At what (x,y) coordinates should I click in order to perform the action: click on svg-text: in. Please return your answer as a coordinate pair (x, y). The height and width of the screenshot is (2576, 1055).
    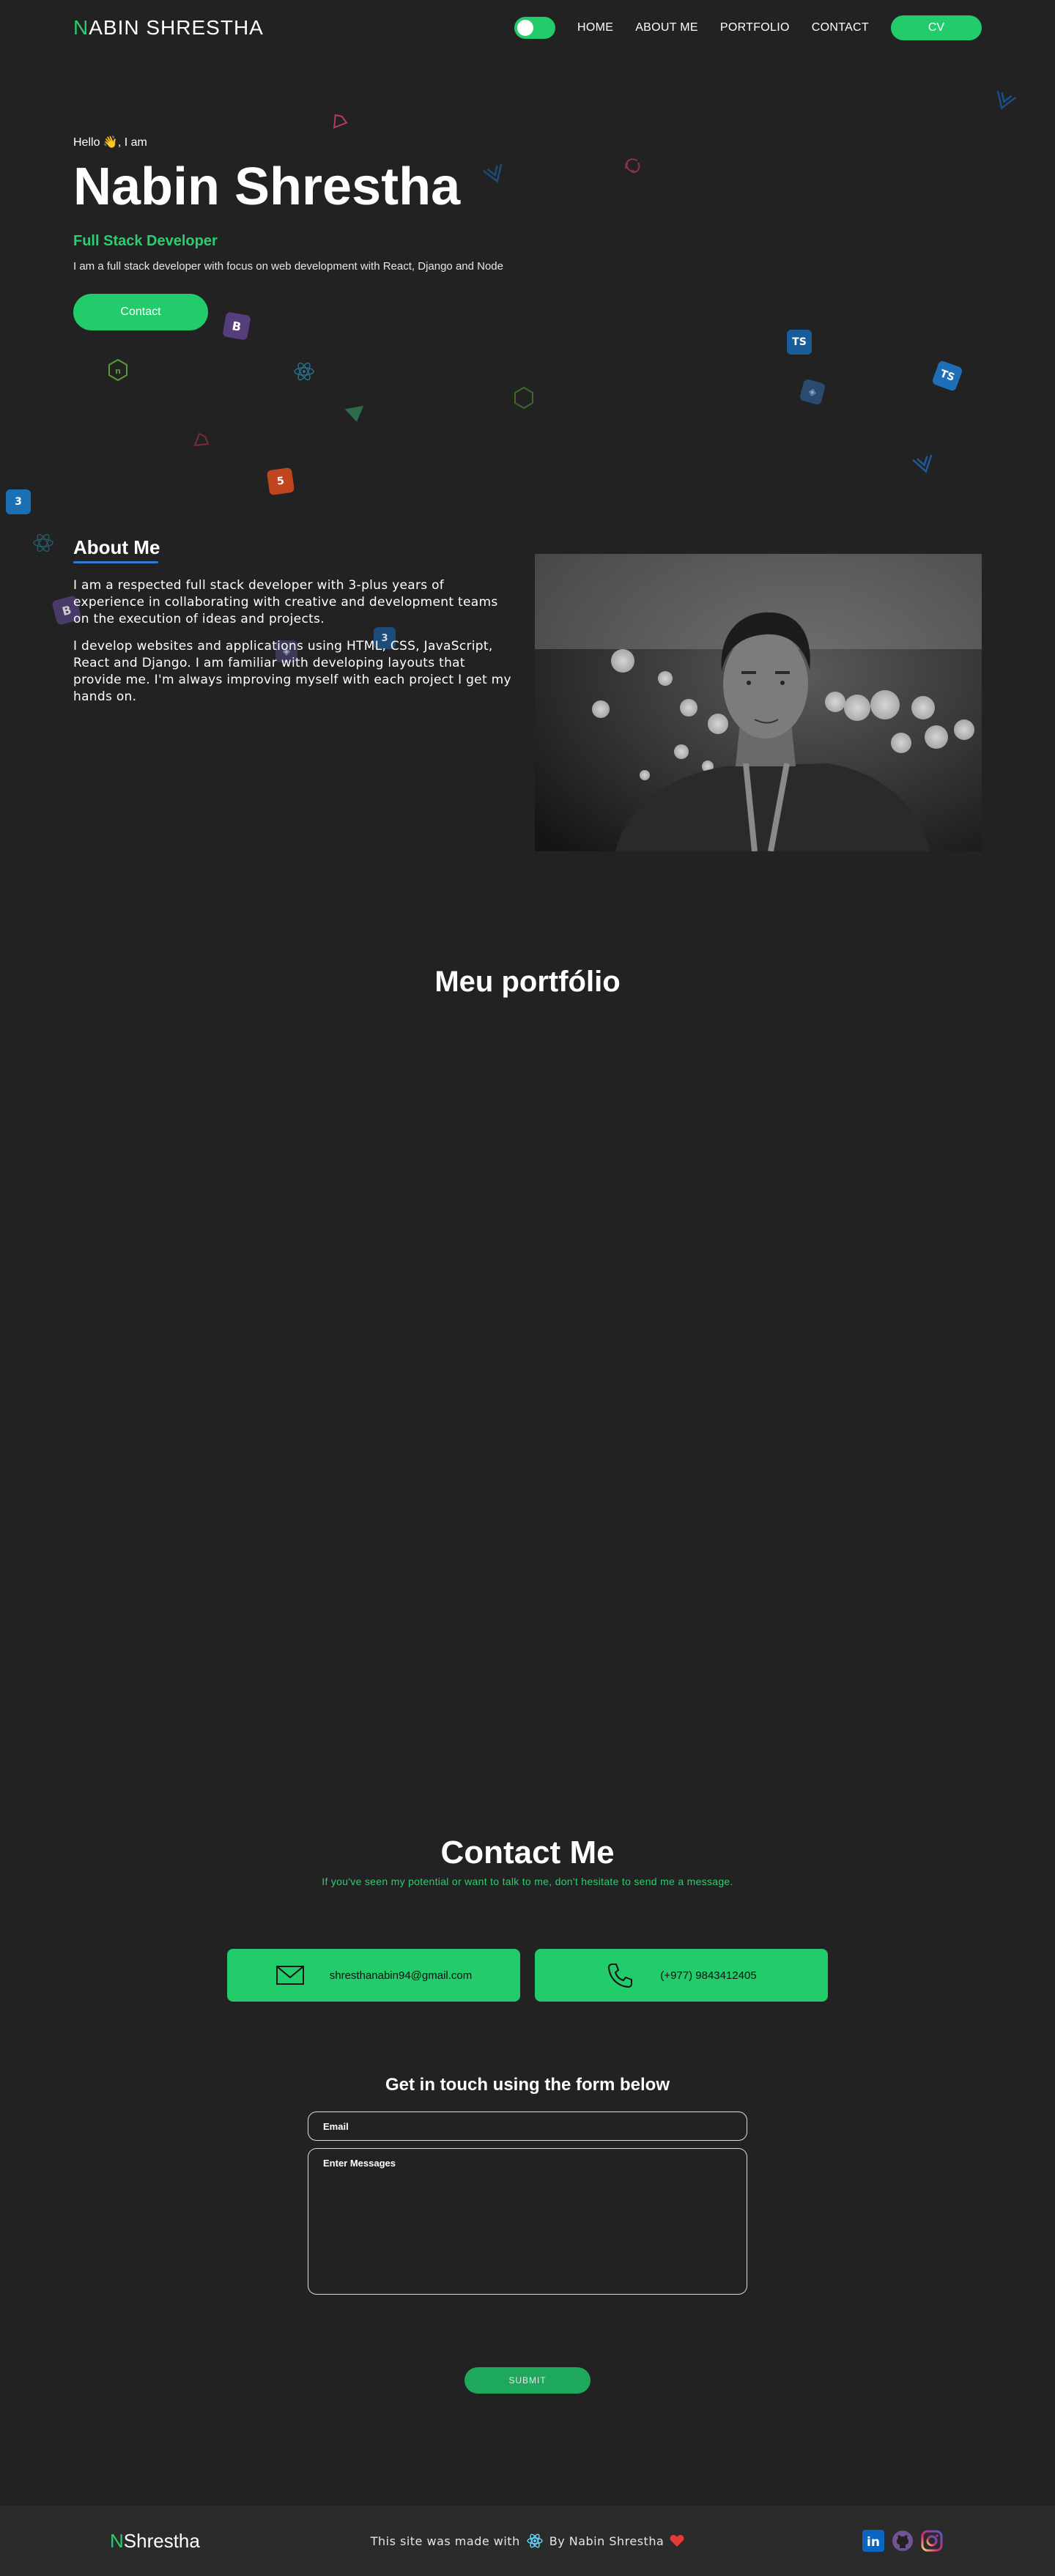
    Looking at the image, I should click on (873, 2542).